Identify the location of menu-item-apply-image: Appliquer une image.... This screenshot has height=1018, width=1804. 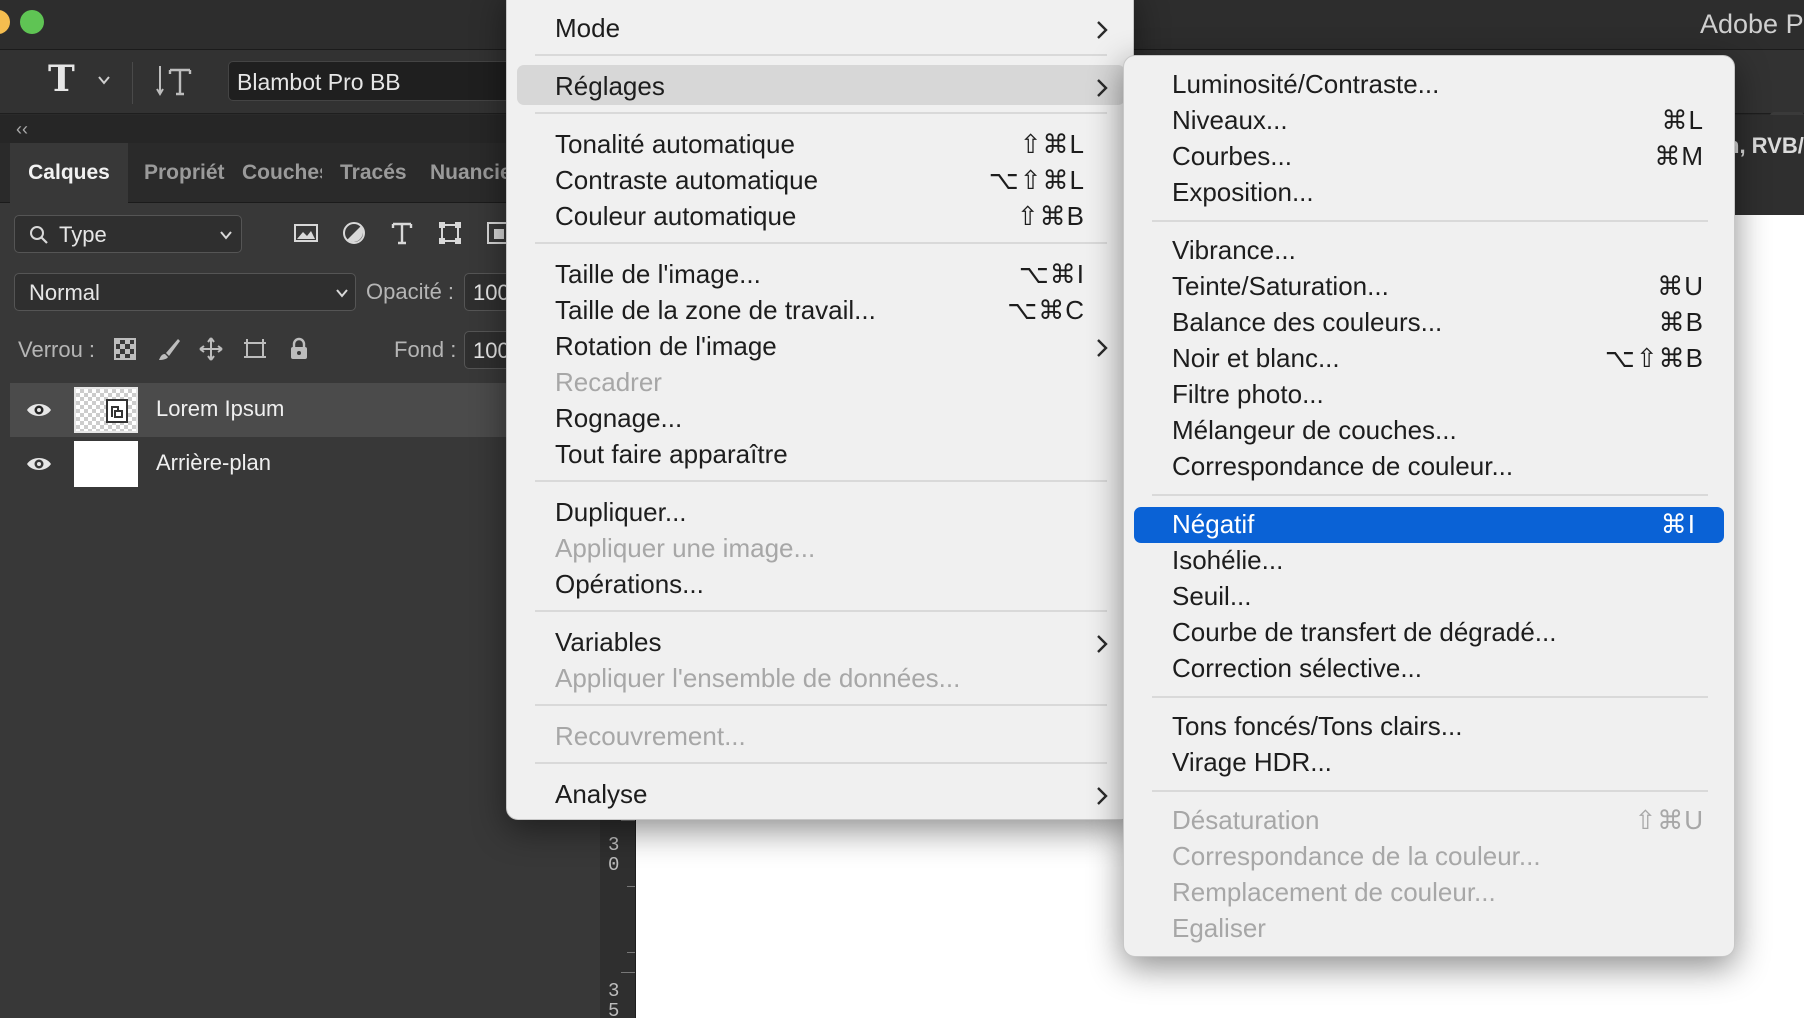
(685, 548).